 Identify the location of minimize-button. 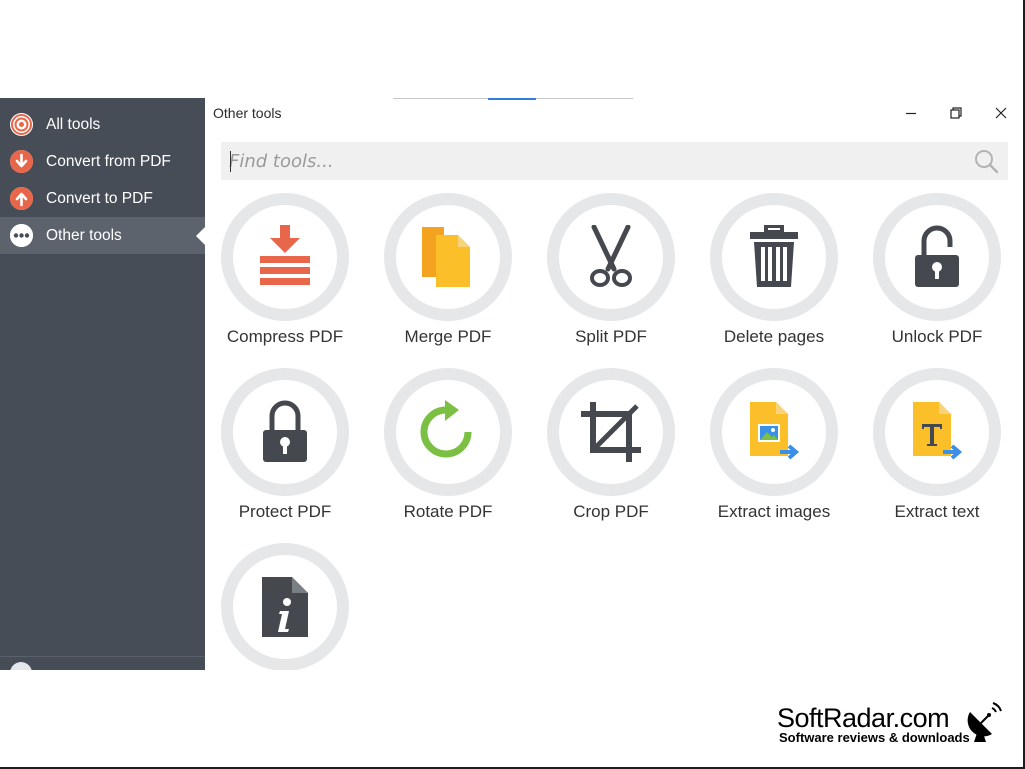
(911, 113).